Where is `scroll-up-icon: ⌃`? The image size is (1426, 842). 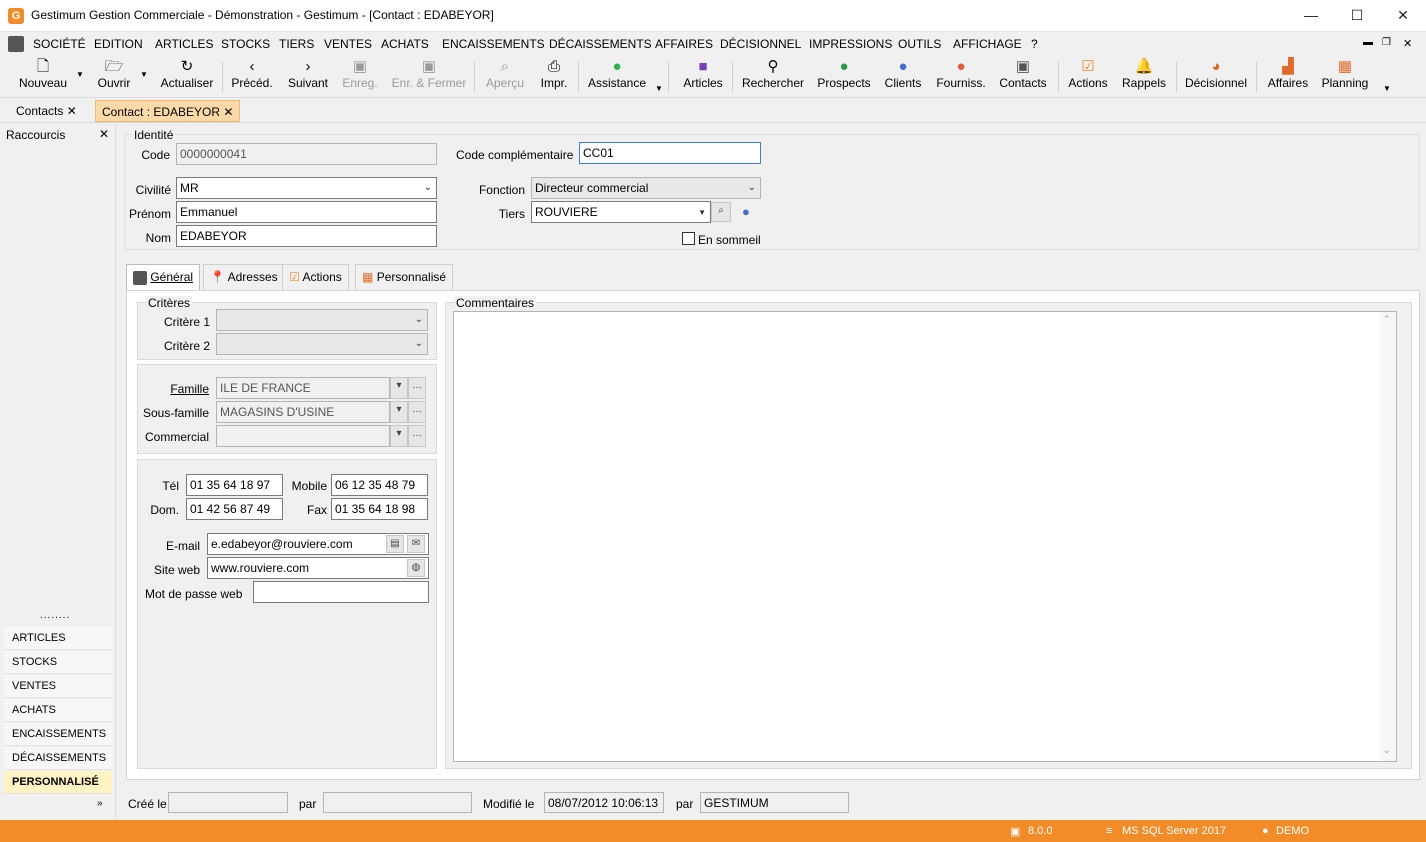 scroll-up-icon: ⌃ is located at coordinates (1387, 319).